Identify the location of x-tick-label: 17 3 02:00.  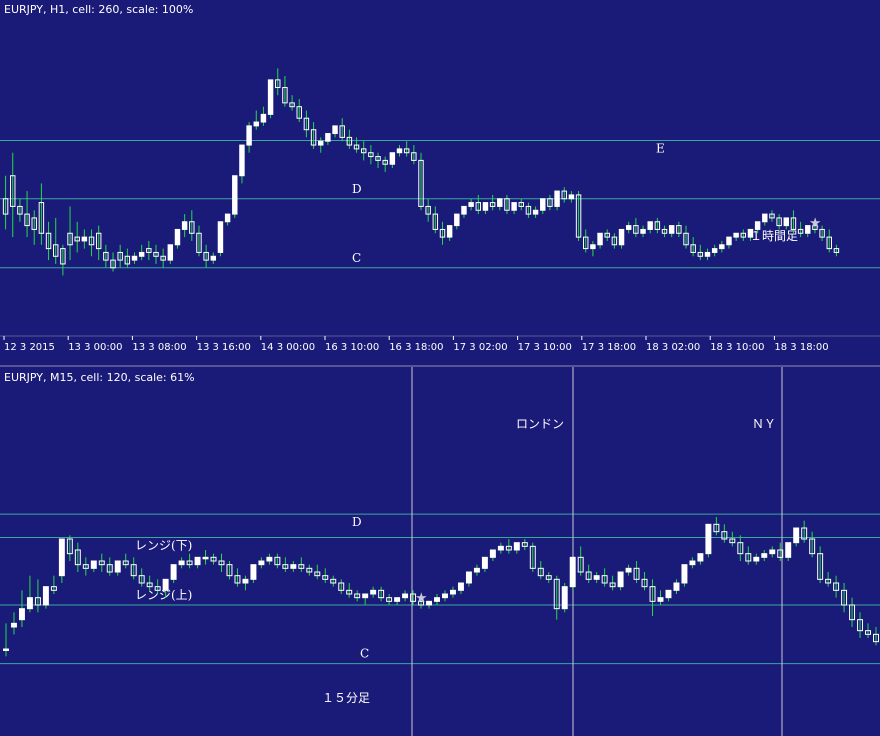
(480, 347).